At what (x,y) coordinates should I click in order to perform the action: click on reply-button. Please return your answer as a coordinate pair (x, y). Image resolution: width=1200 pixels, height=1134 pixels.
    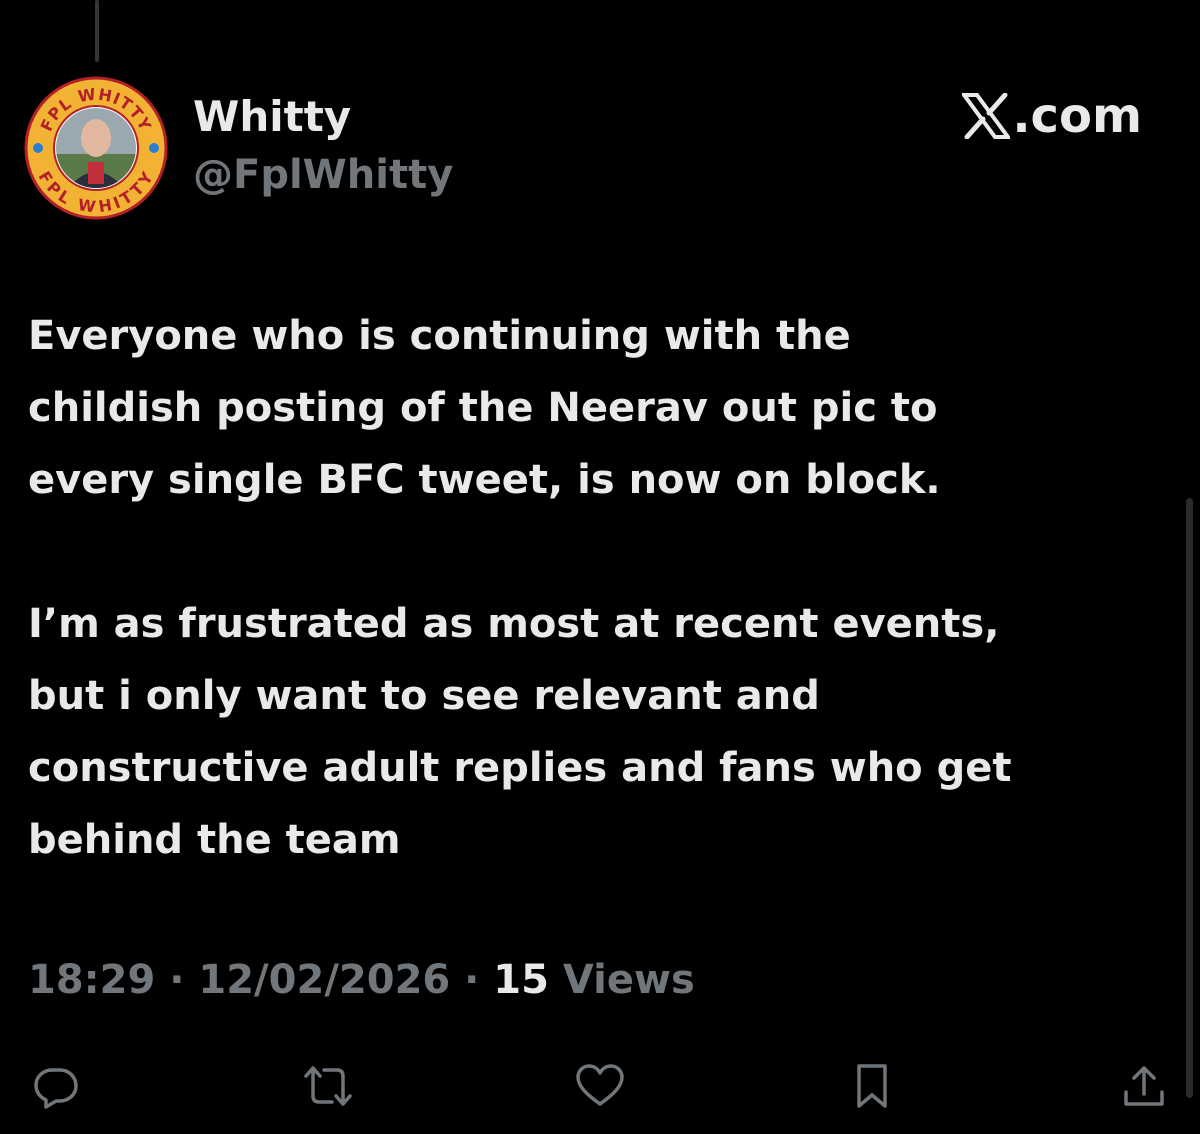
    Looking at the image, I should click on (56, 1086).